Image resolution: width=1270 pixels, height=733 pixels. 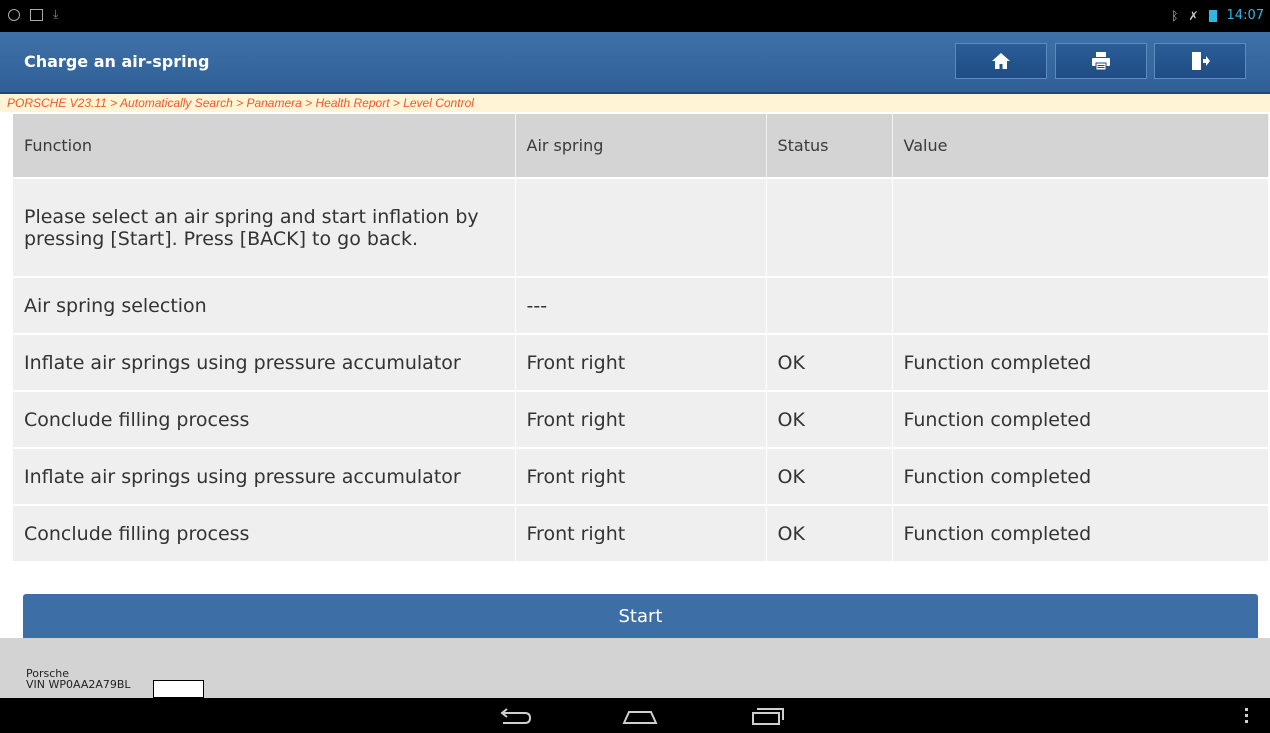 I want to click on home-nav-icon, so click(x=640, y=717).